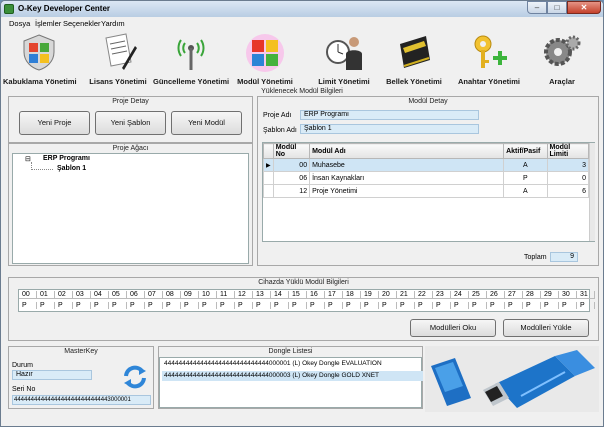 This screenshot has width=604, height=427. Describe the element at coordinates (407, 151) in the screenshot. I see `col-modul-adi: Modül Adı` at that location.